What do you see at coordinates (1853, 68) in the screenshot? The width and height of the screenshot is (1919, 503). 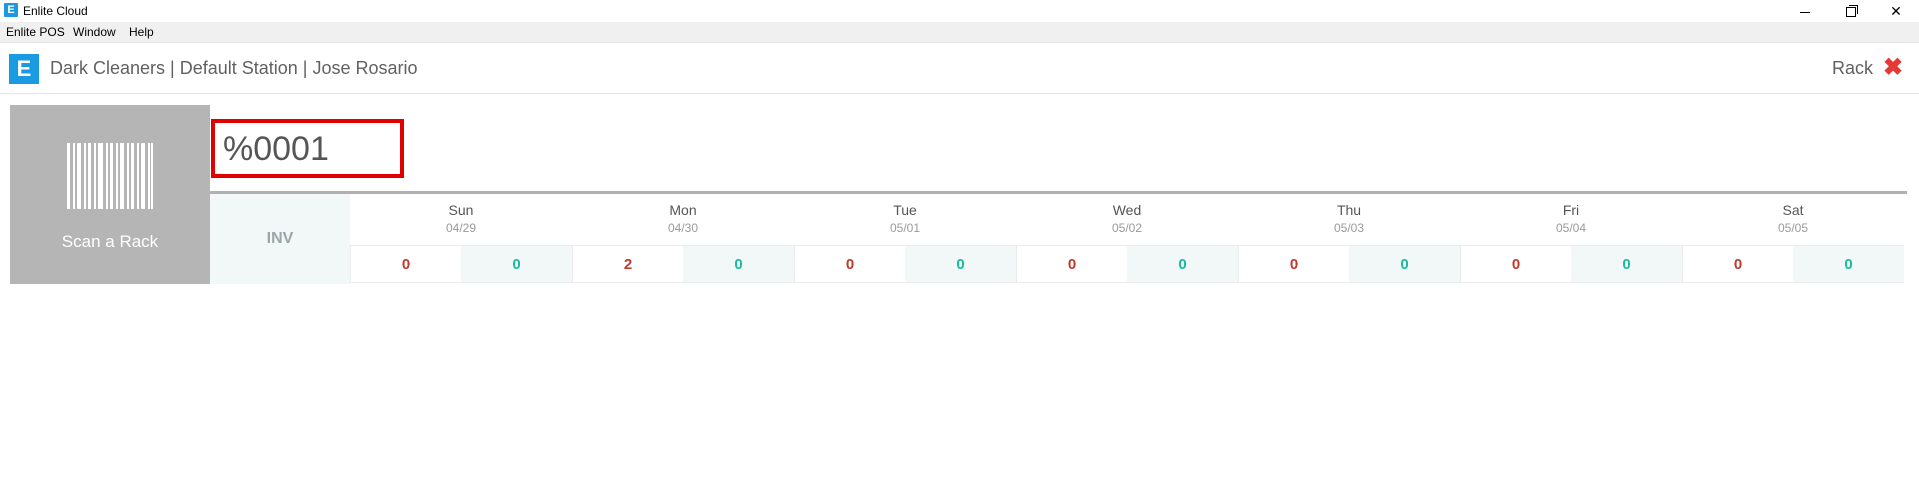 I see `rack-label: Rack` at bounding box center [1853, 68].